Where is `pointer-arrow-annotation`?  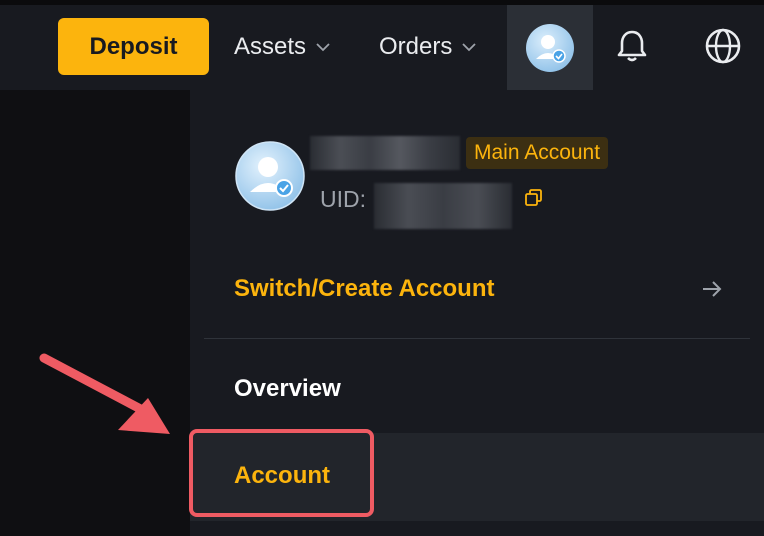 pointer-arrow-annotation is located at coordinates (104, 393).